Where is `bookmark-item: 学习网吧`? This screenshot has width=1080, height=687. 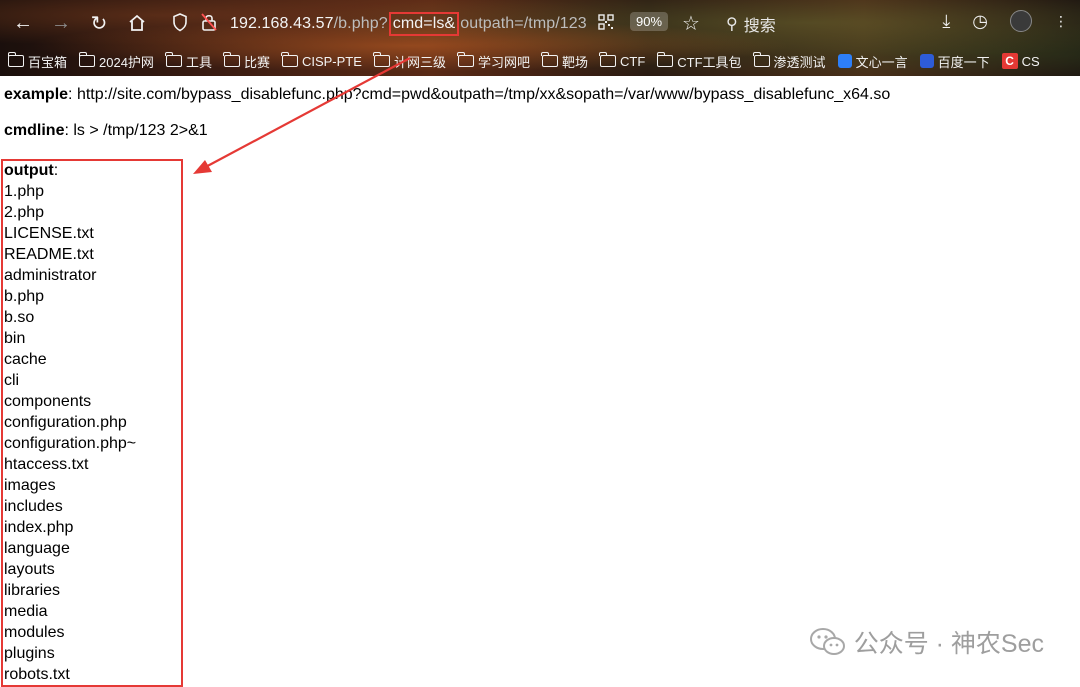
bookmark-item: 学习网吧 is located at coordinates (493, 61).